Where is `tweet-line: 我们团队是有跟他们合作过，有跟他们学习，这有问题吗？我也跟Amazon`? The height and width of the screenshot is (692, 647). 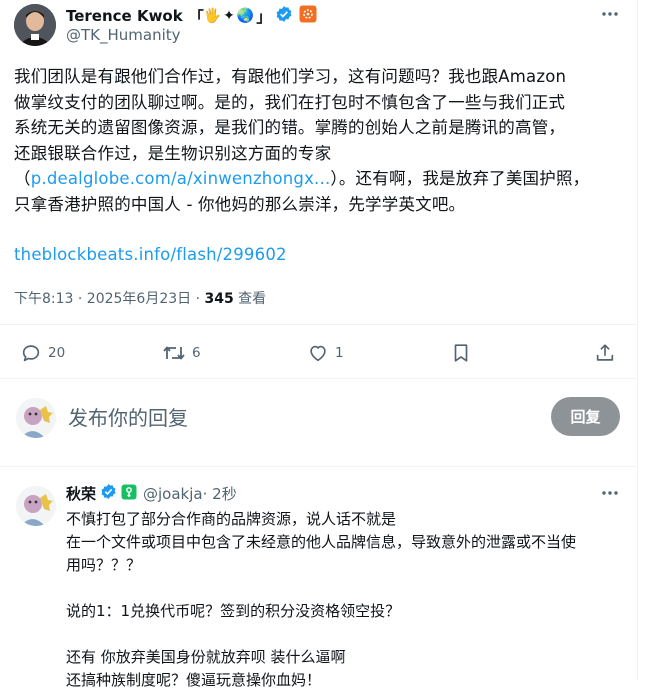 tweet-line: 我们团队是有跟他们合作过，有跟他们学习，这有问题吗？我也跟Amazon is located at coordinates (290, 76).